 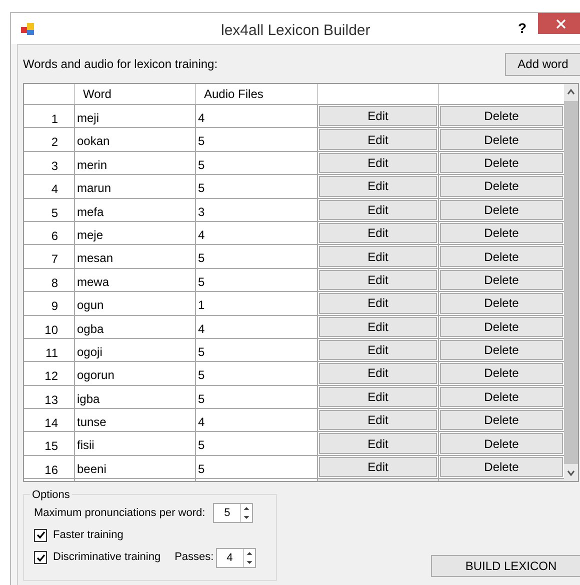 I want to click on close-button, so click(x=559, y=23).